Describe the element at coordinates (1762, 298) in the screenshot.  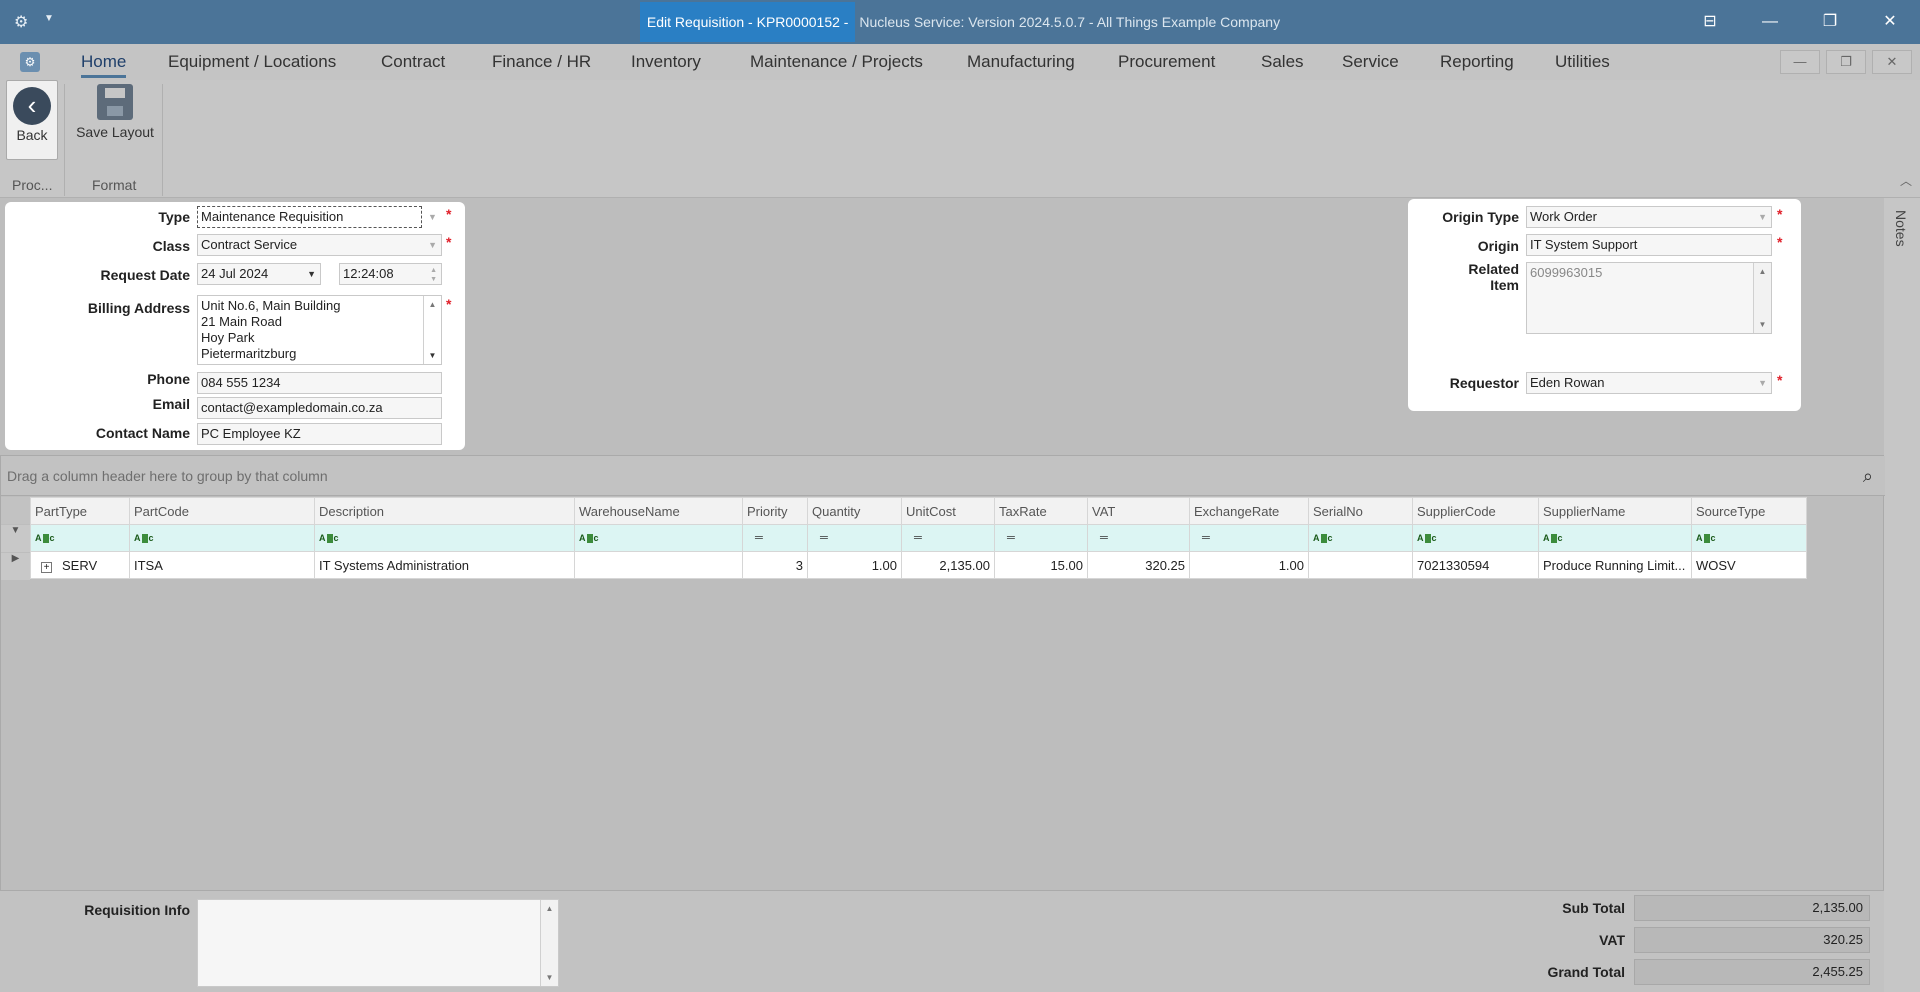
I see `related-item-scrollbar: ▲ ▼` at that location.